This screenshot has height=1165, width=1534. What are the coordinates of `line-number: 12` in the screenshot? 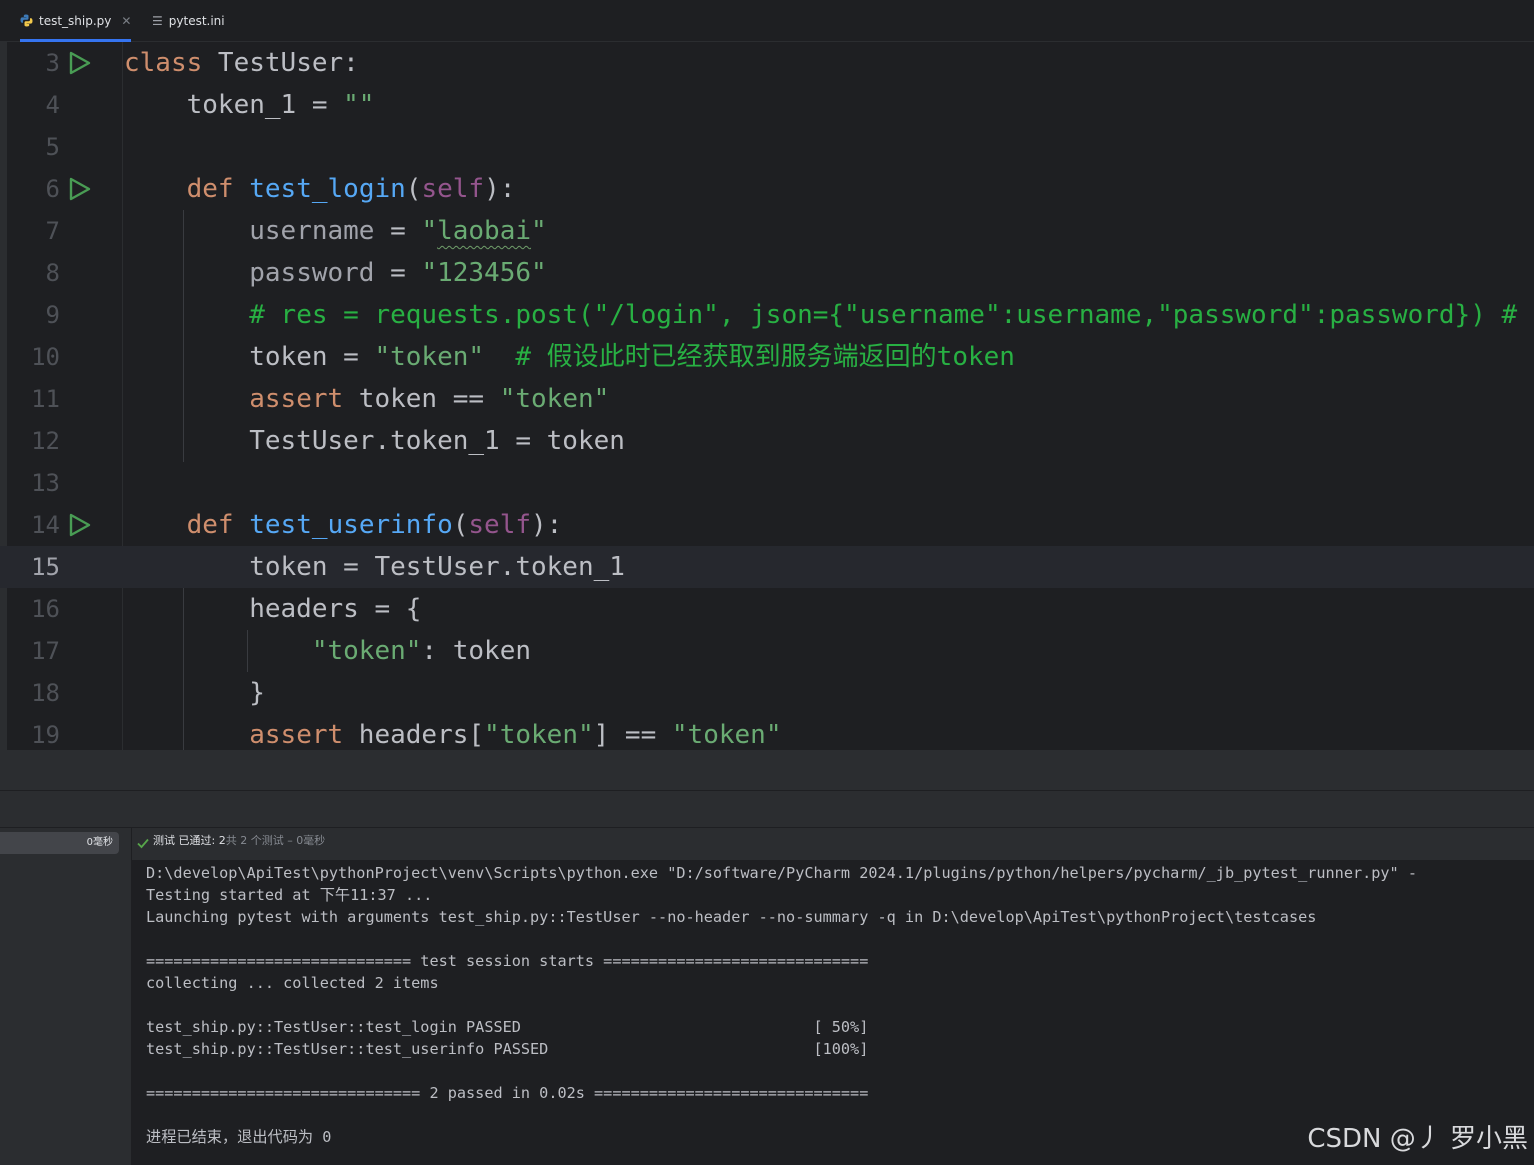 It's located at (45, 441).